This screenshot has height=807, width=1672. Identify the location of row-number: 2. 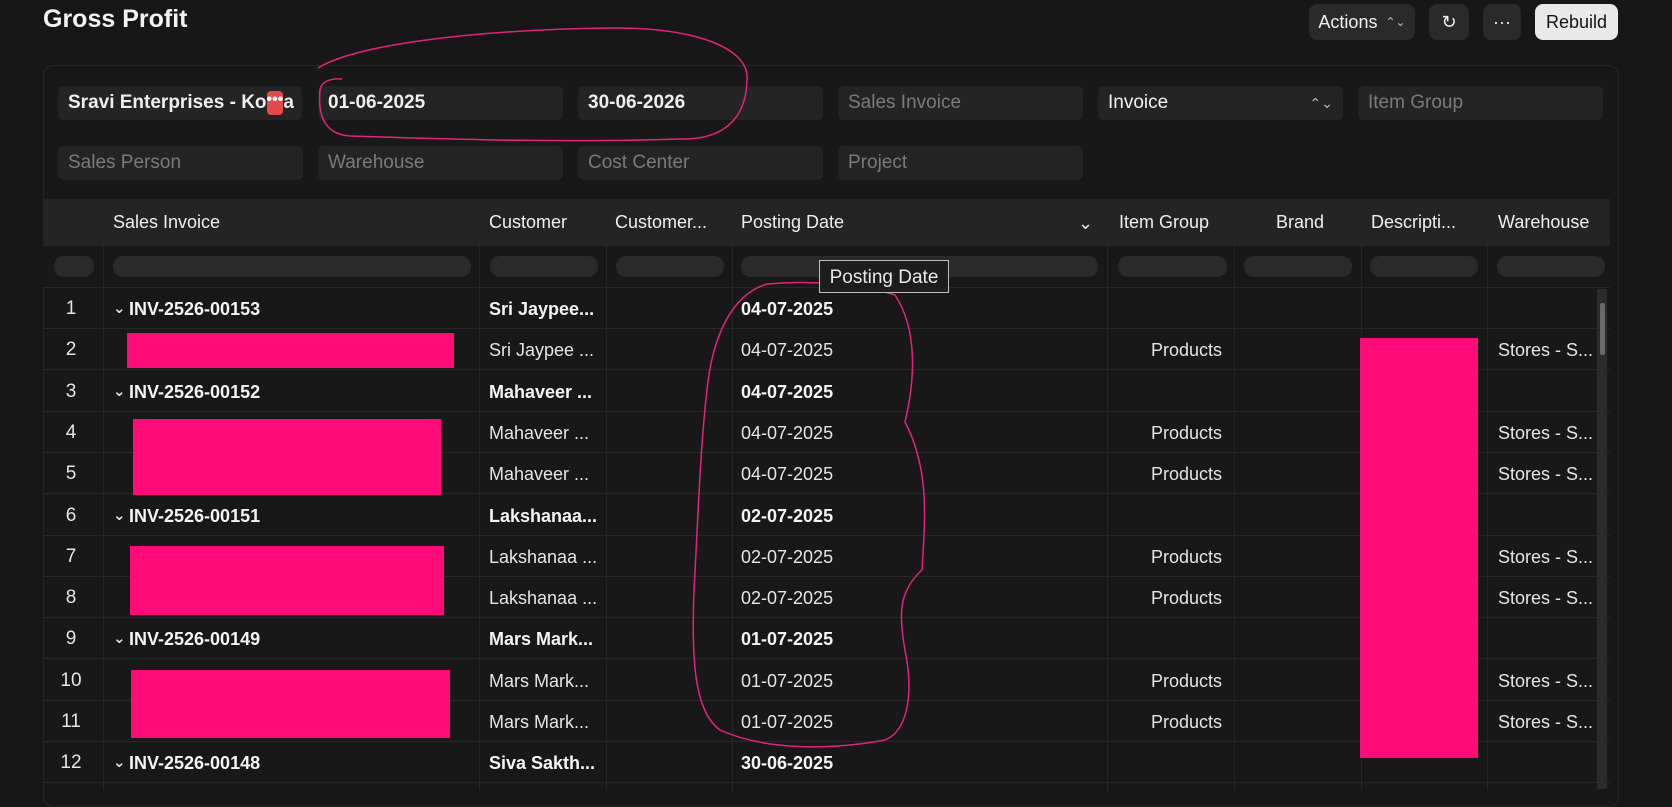
(71, 348).